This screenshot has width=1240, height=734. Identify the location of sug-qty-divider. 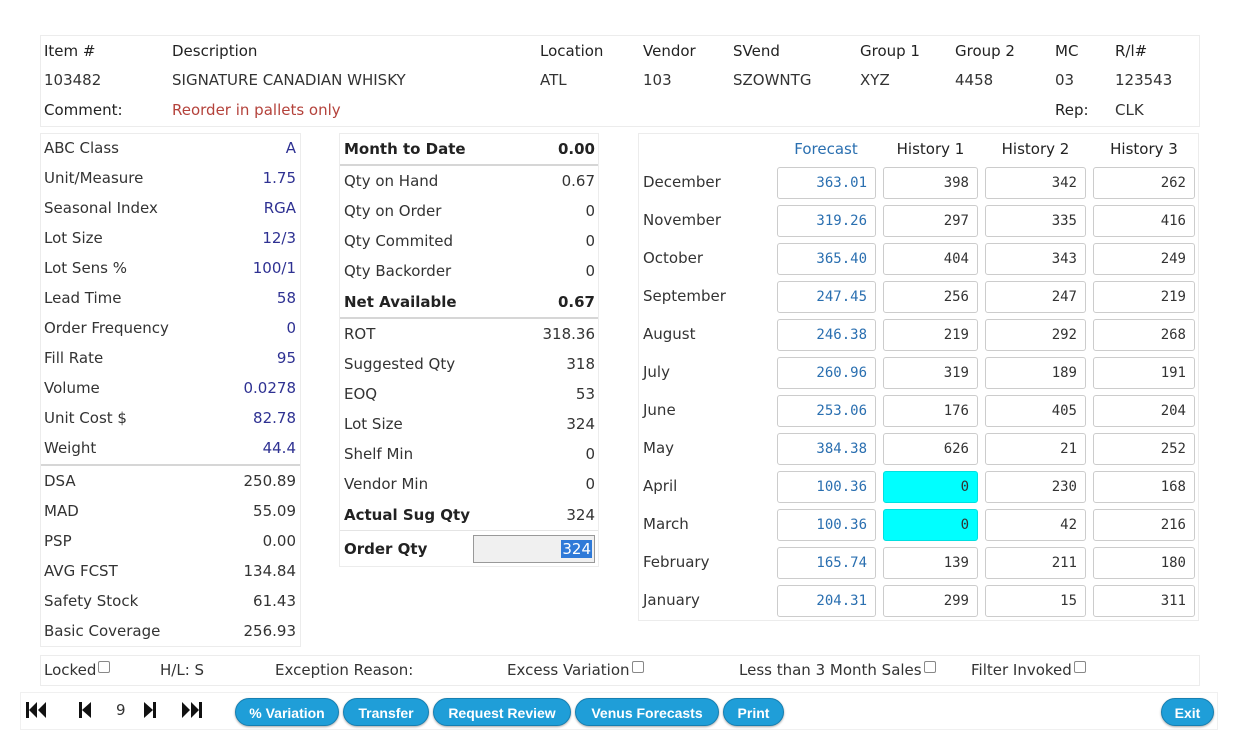
(469, 530).